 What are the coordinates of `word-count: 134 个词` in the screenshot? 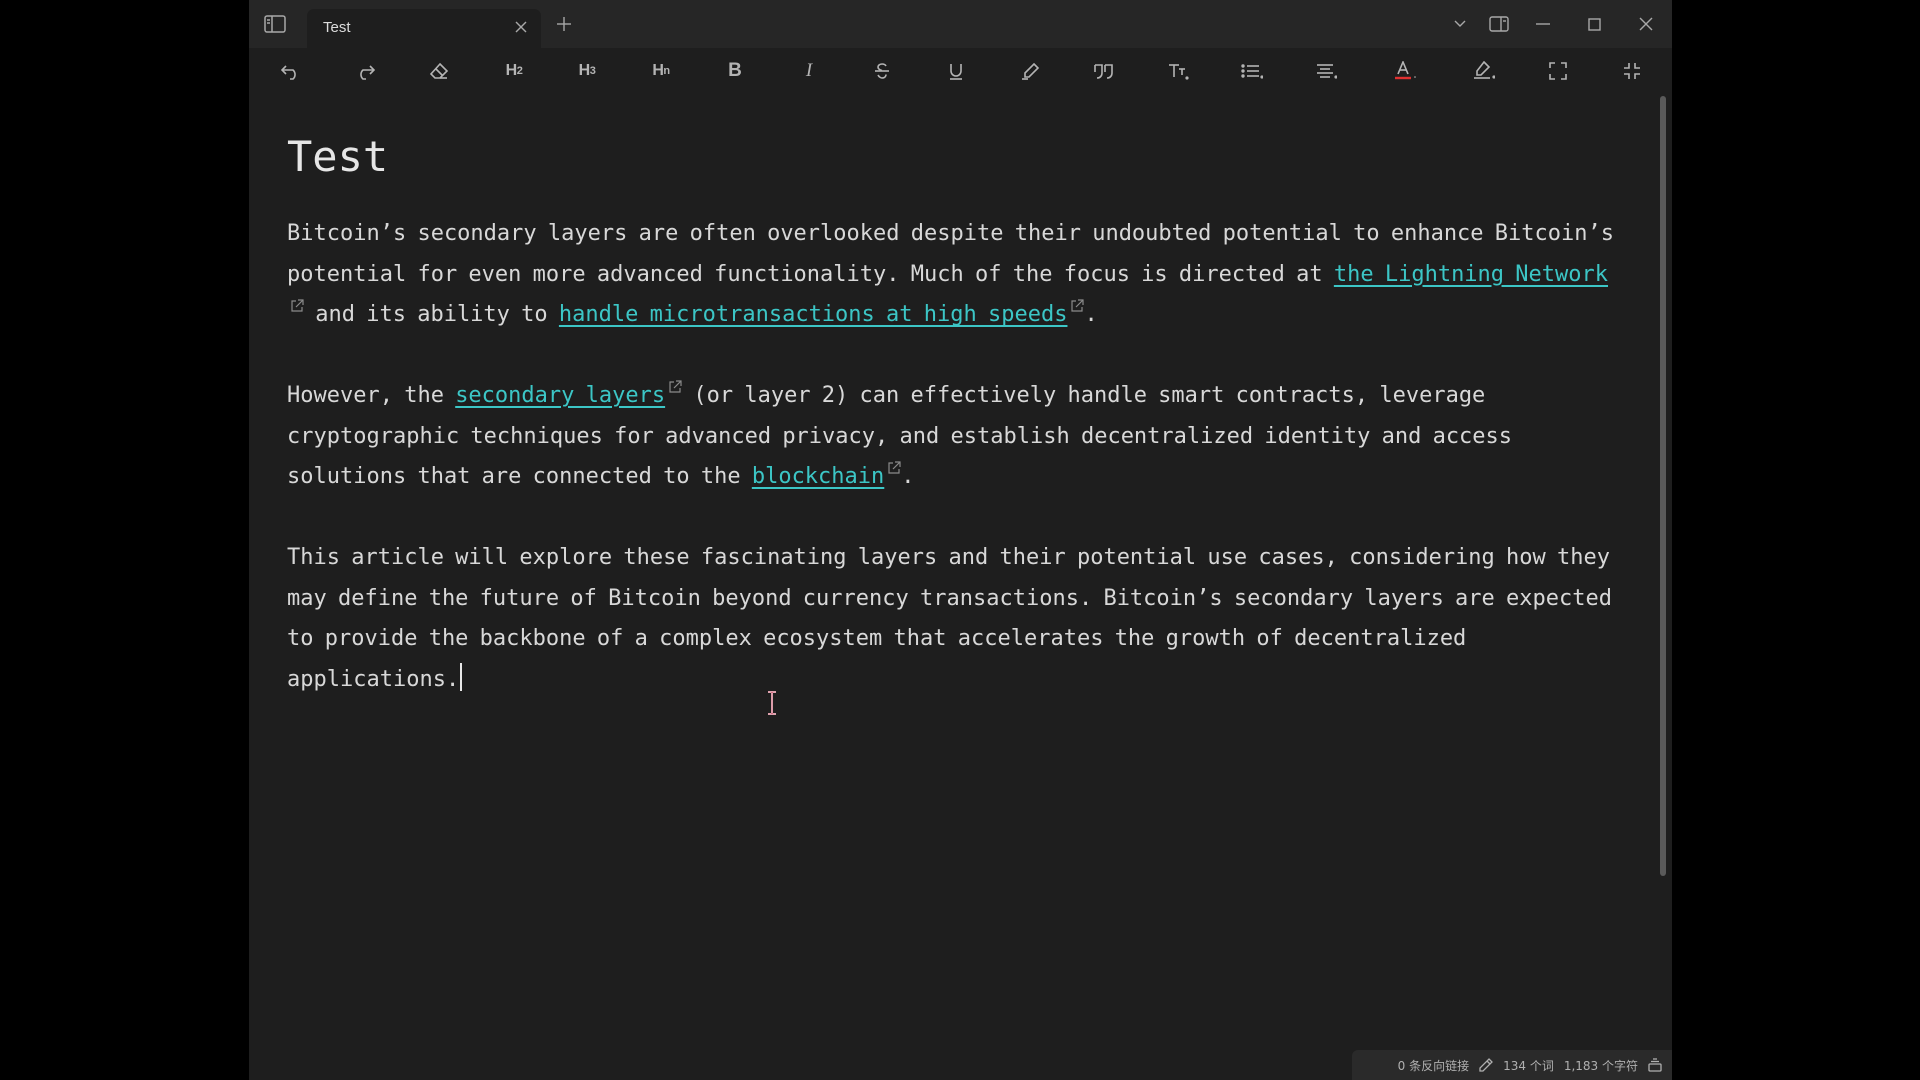 It's located at (1528, 1065).